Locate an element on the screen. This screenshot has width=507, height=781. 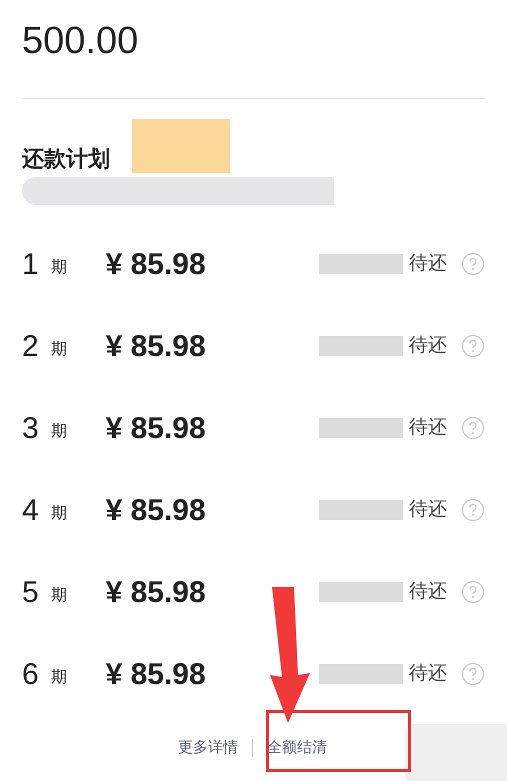
total-amount: 500.00 is located at coordinates (81, 41).